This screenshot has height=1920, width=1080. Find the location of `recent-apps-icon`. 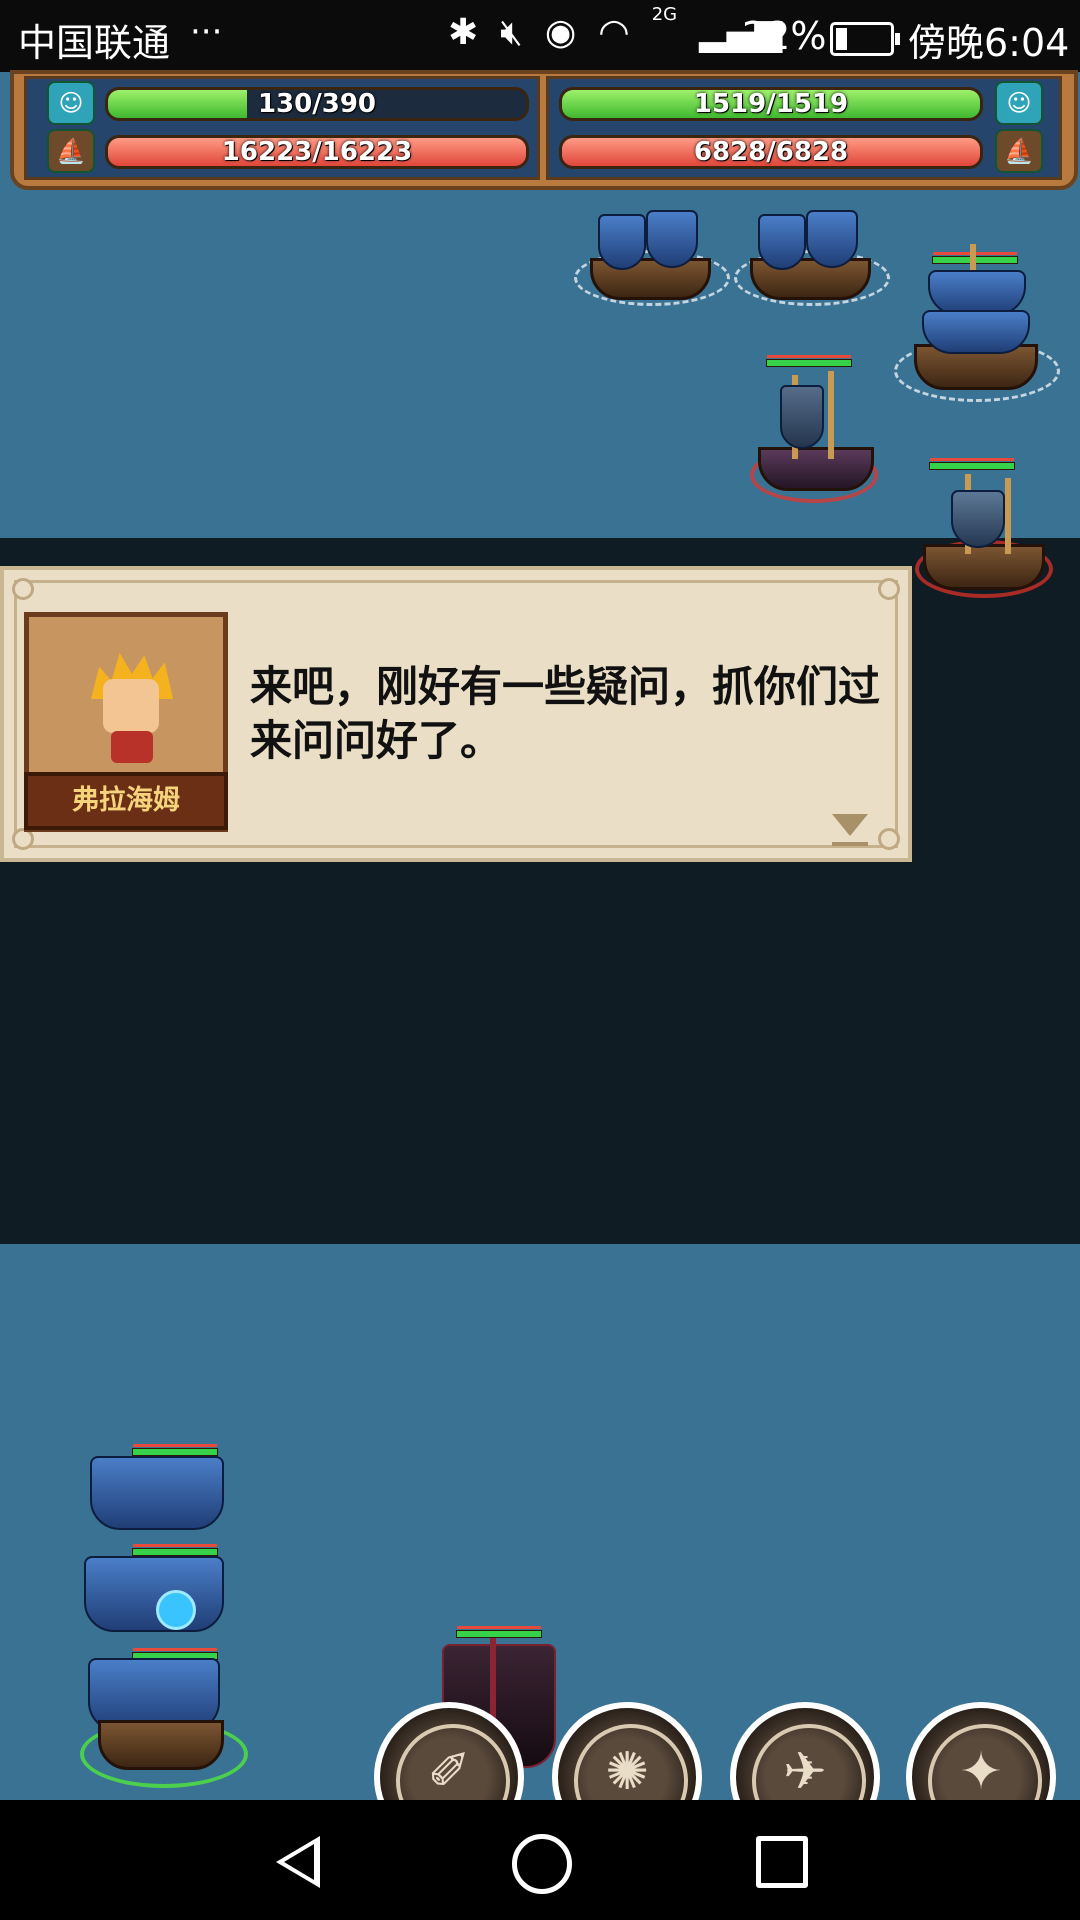

recent-apps-icon is located at coordinates (782, 1862).